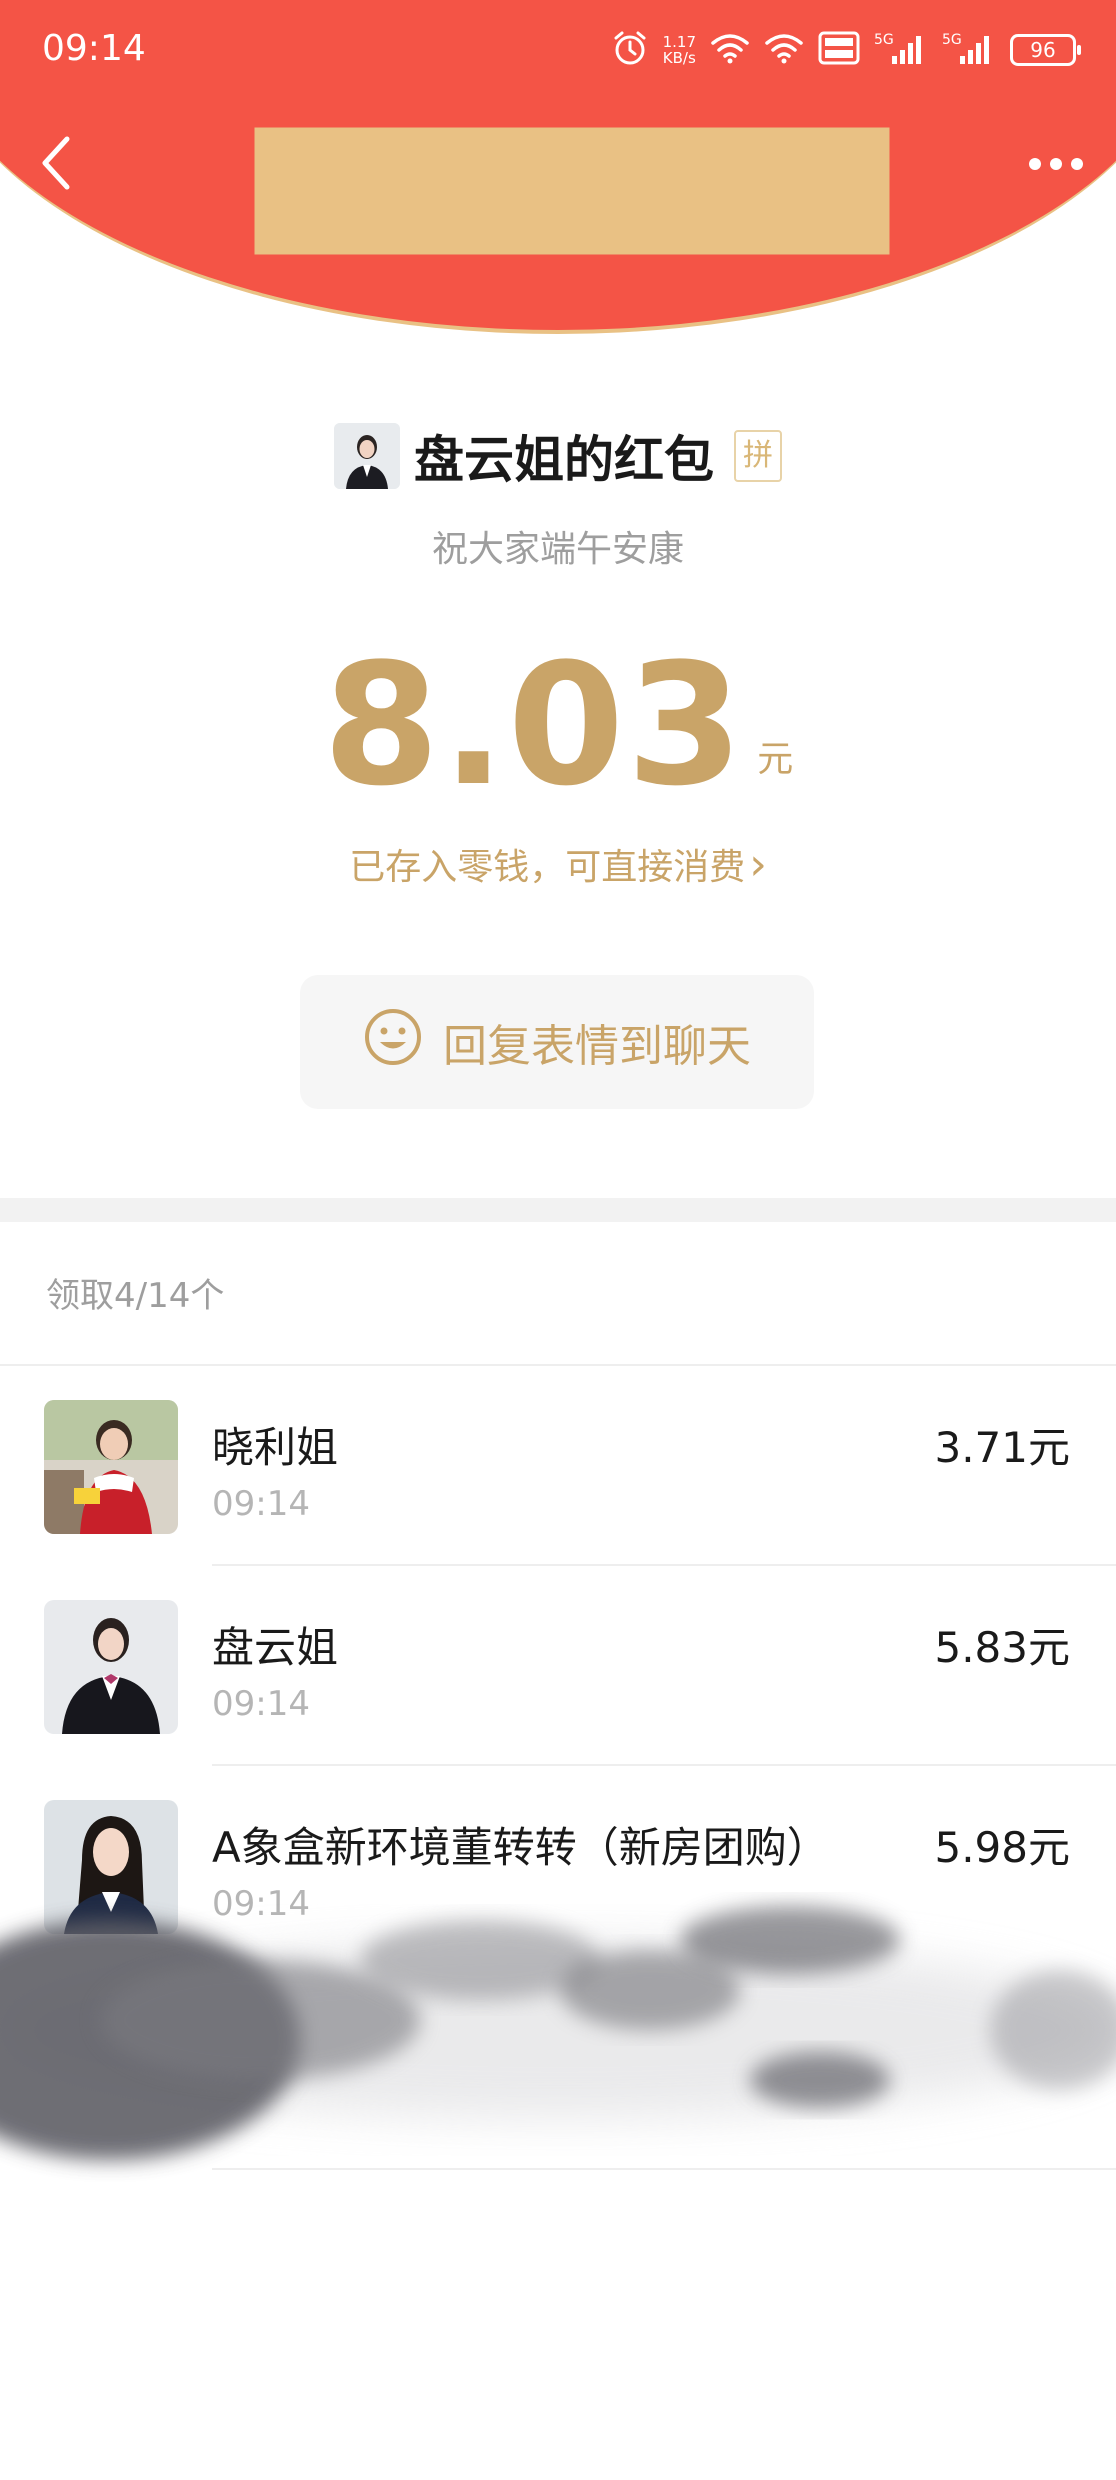 The height and width of the screenshot is (2480, 1116). I want to click on reply-sticker-button: 回复表情到聊天, so click(557, 1042).